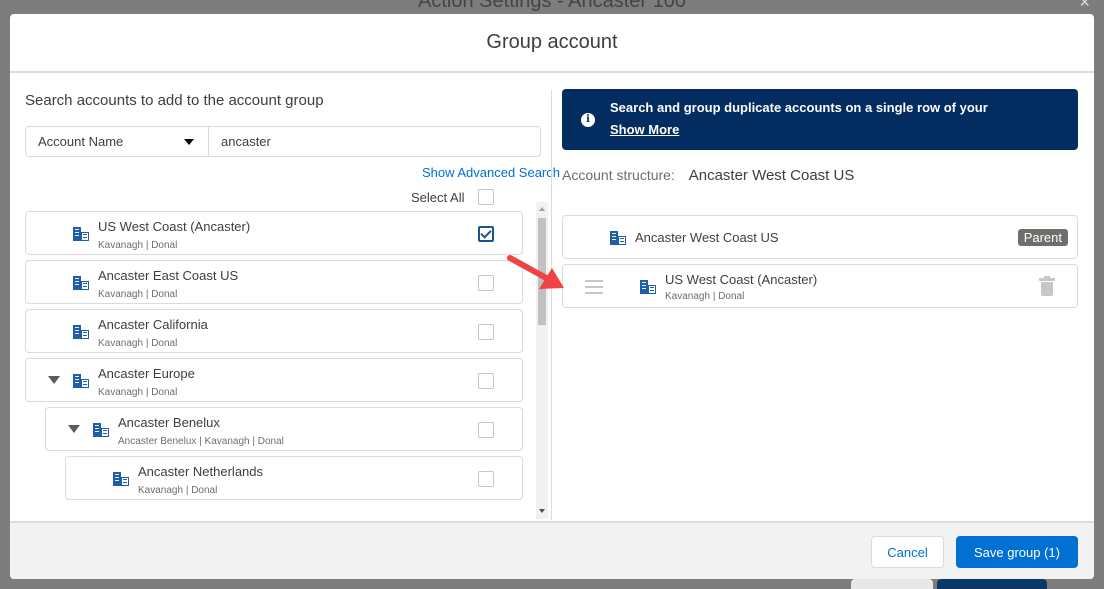 The image size is (1104, 589). Describe the element at coordinates (274, 380) in the screenshot. I see `result-row: Ancaster Europe Kavanagh | Donal` at that location.